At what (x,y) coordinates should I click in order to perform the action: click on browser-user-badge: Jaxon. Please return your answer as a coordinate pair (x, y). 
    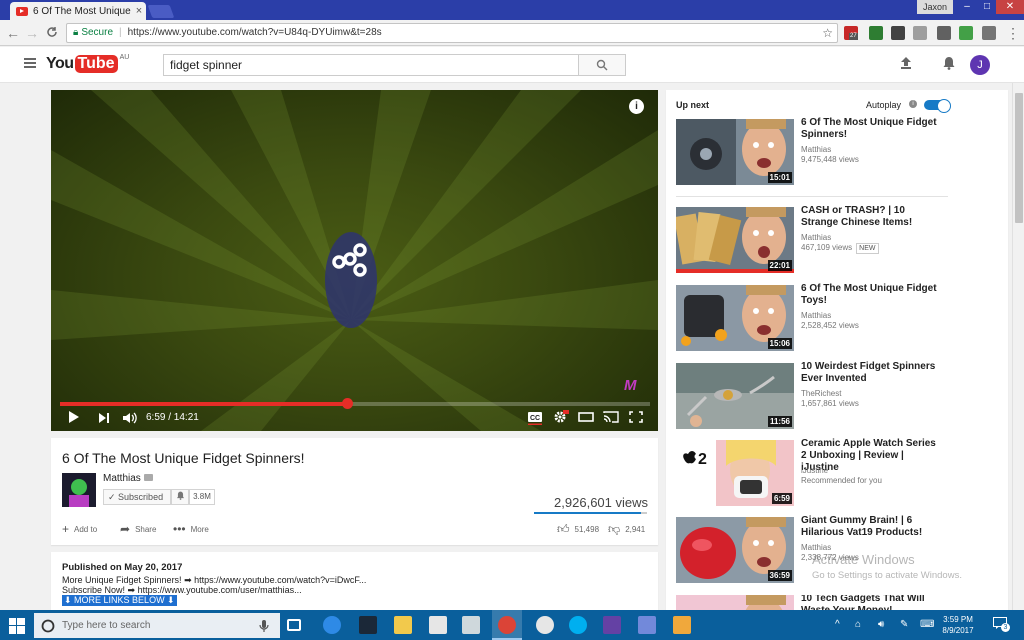
    Looking at the image, I should click on (935, 7).